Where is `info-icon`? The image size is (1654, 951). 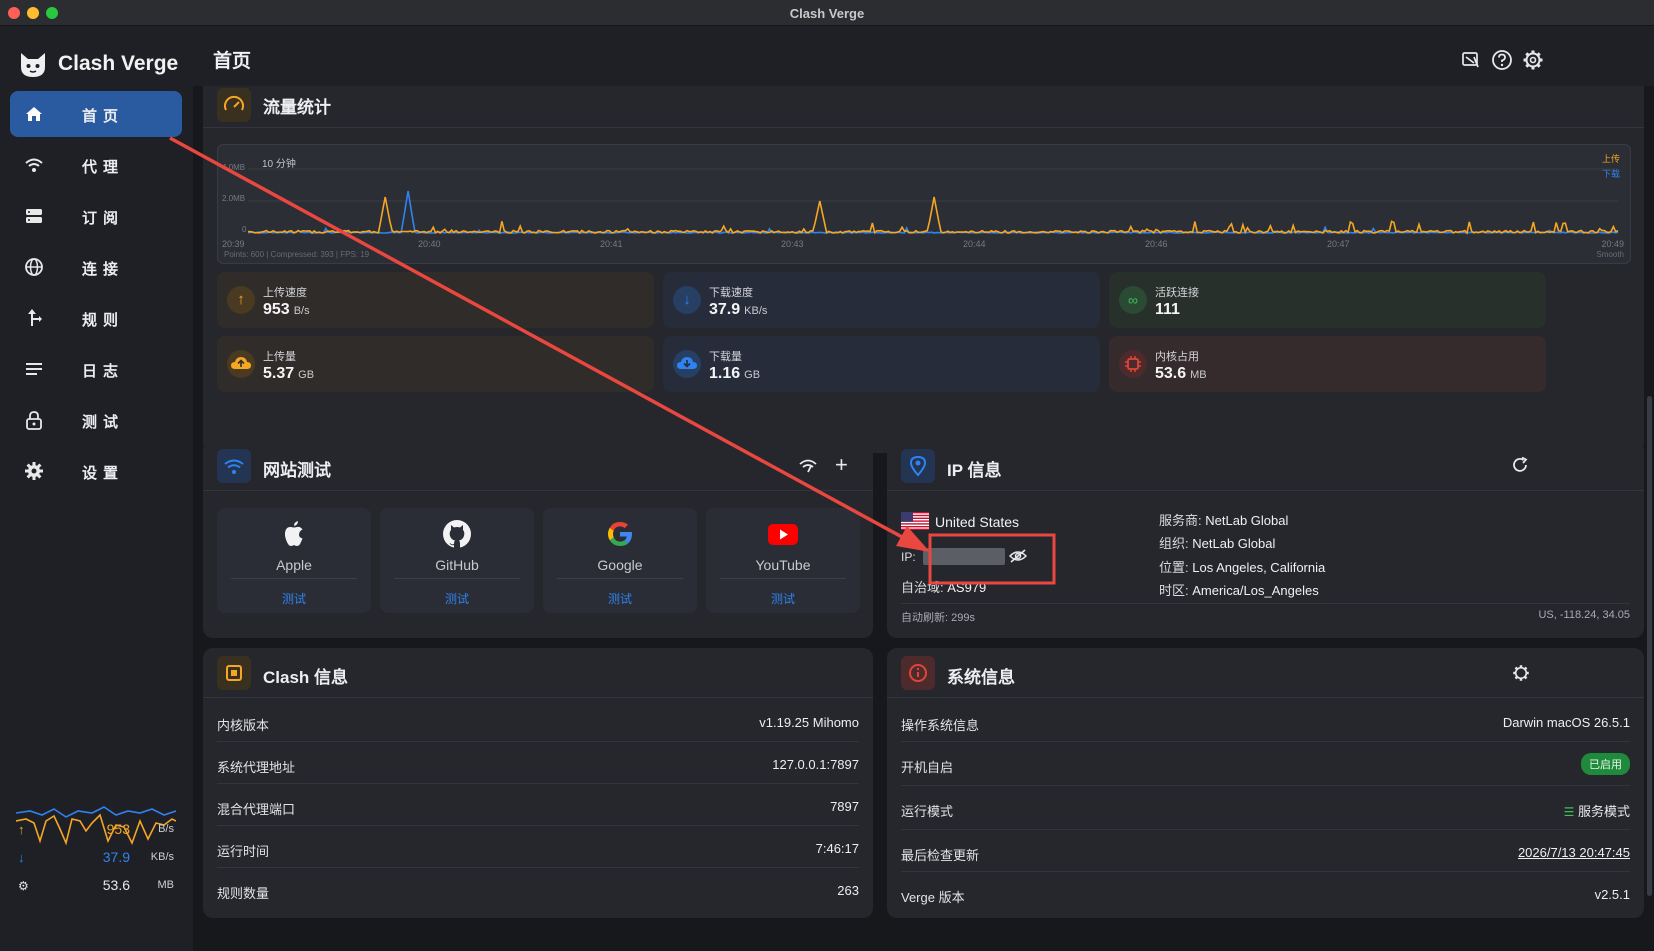 info-icon is located at coordinates (918, 673).